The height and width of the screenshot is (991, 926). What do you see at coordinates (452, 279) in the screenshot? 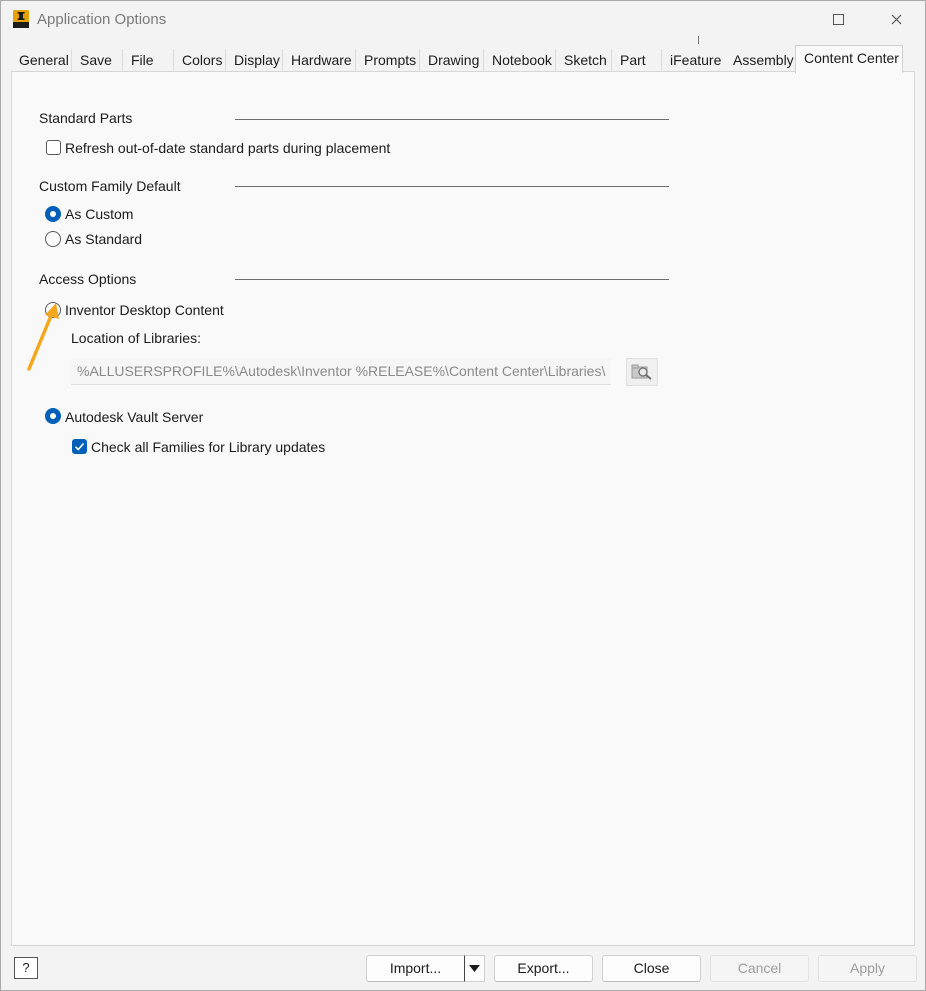
I see `access-options-divider` at bounding box center [452, 279].